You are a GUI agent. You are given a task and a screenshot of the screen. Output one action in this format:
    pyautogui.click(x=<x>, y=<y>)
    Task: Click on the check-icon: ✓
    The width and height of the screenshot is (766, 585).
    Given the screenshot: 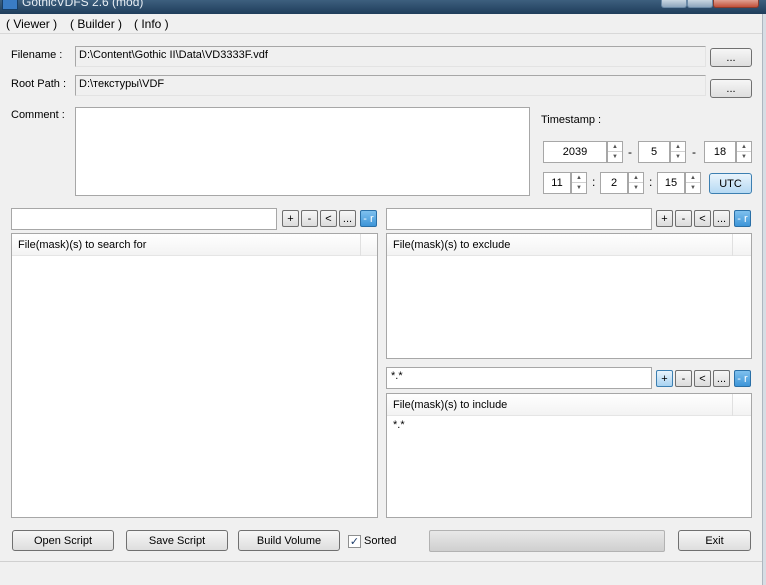 What is the action you would take?
    pyautogui.click(x=354, y=542)
    